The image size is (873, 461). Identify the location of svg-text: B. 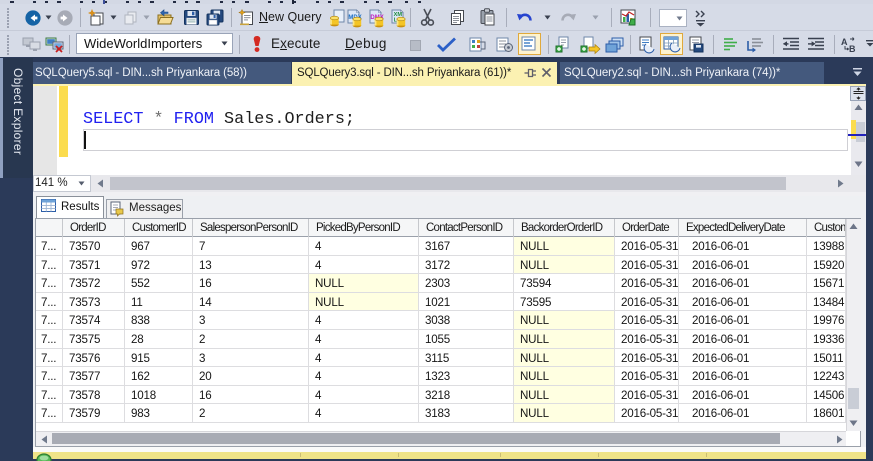
(852, 49).